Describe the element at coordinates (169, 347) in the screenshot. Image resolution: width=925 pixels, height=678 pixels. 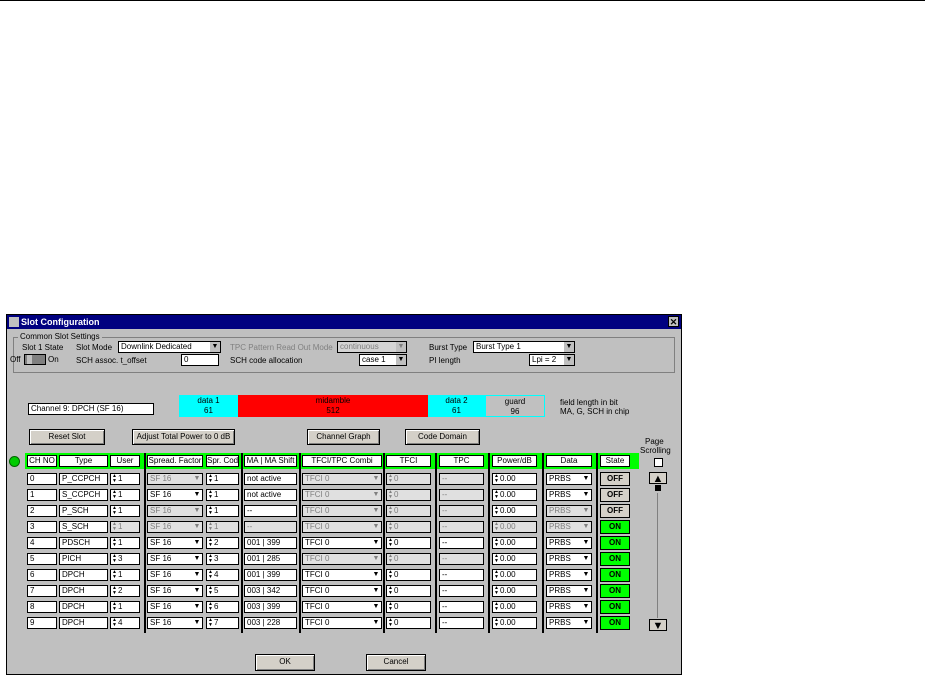
I see `slot-mode-select: Downlink Dedicated ▼` at that location.